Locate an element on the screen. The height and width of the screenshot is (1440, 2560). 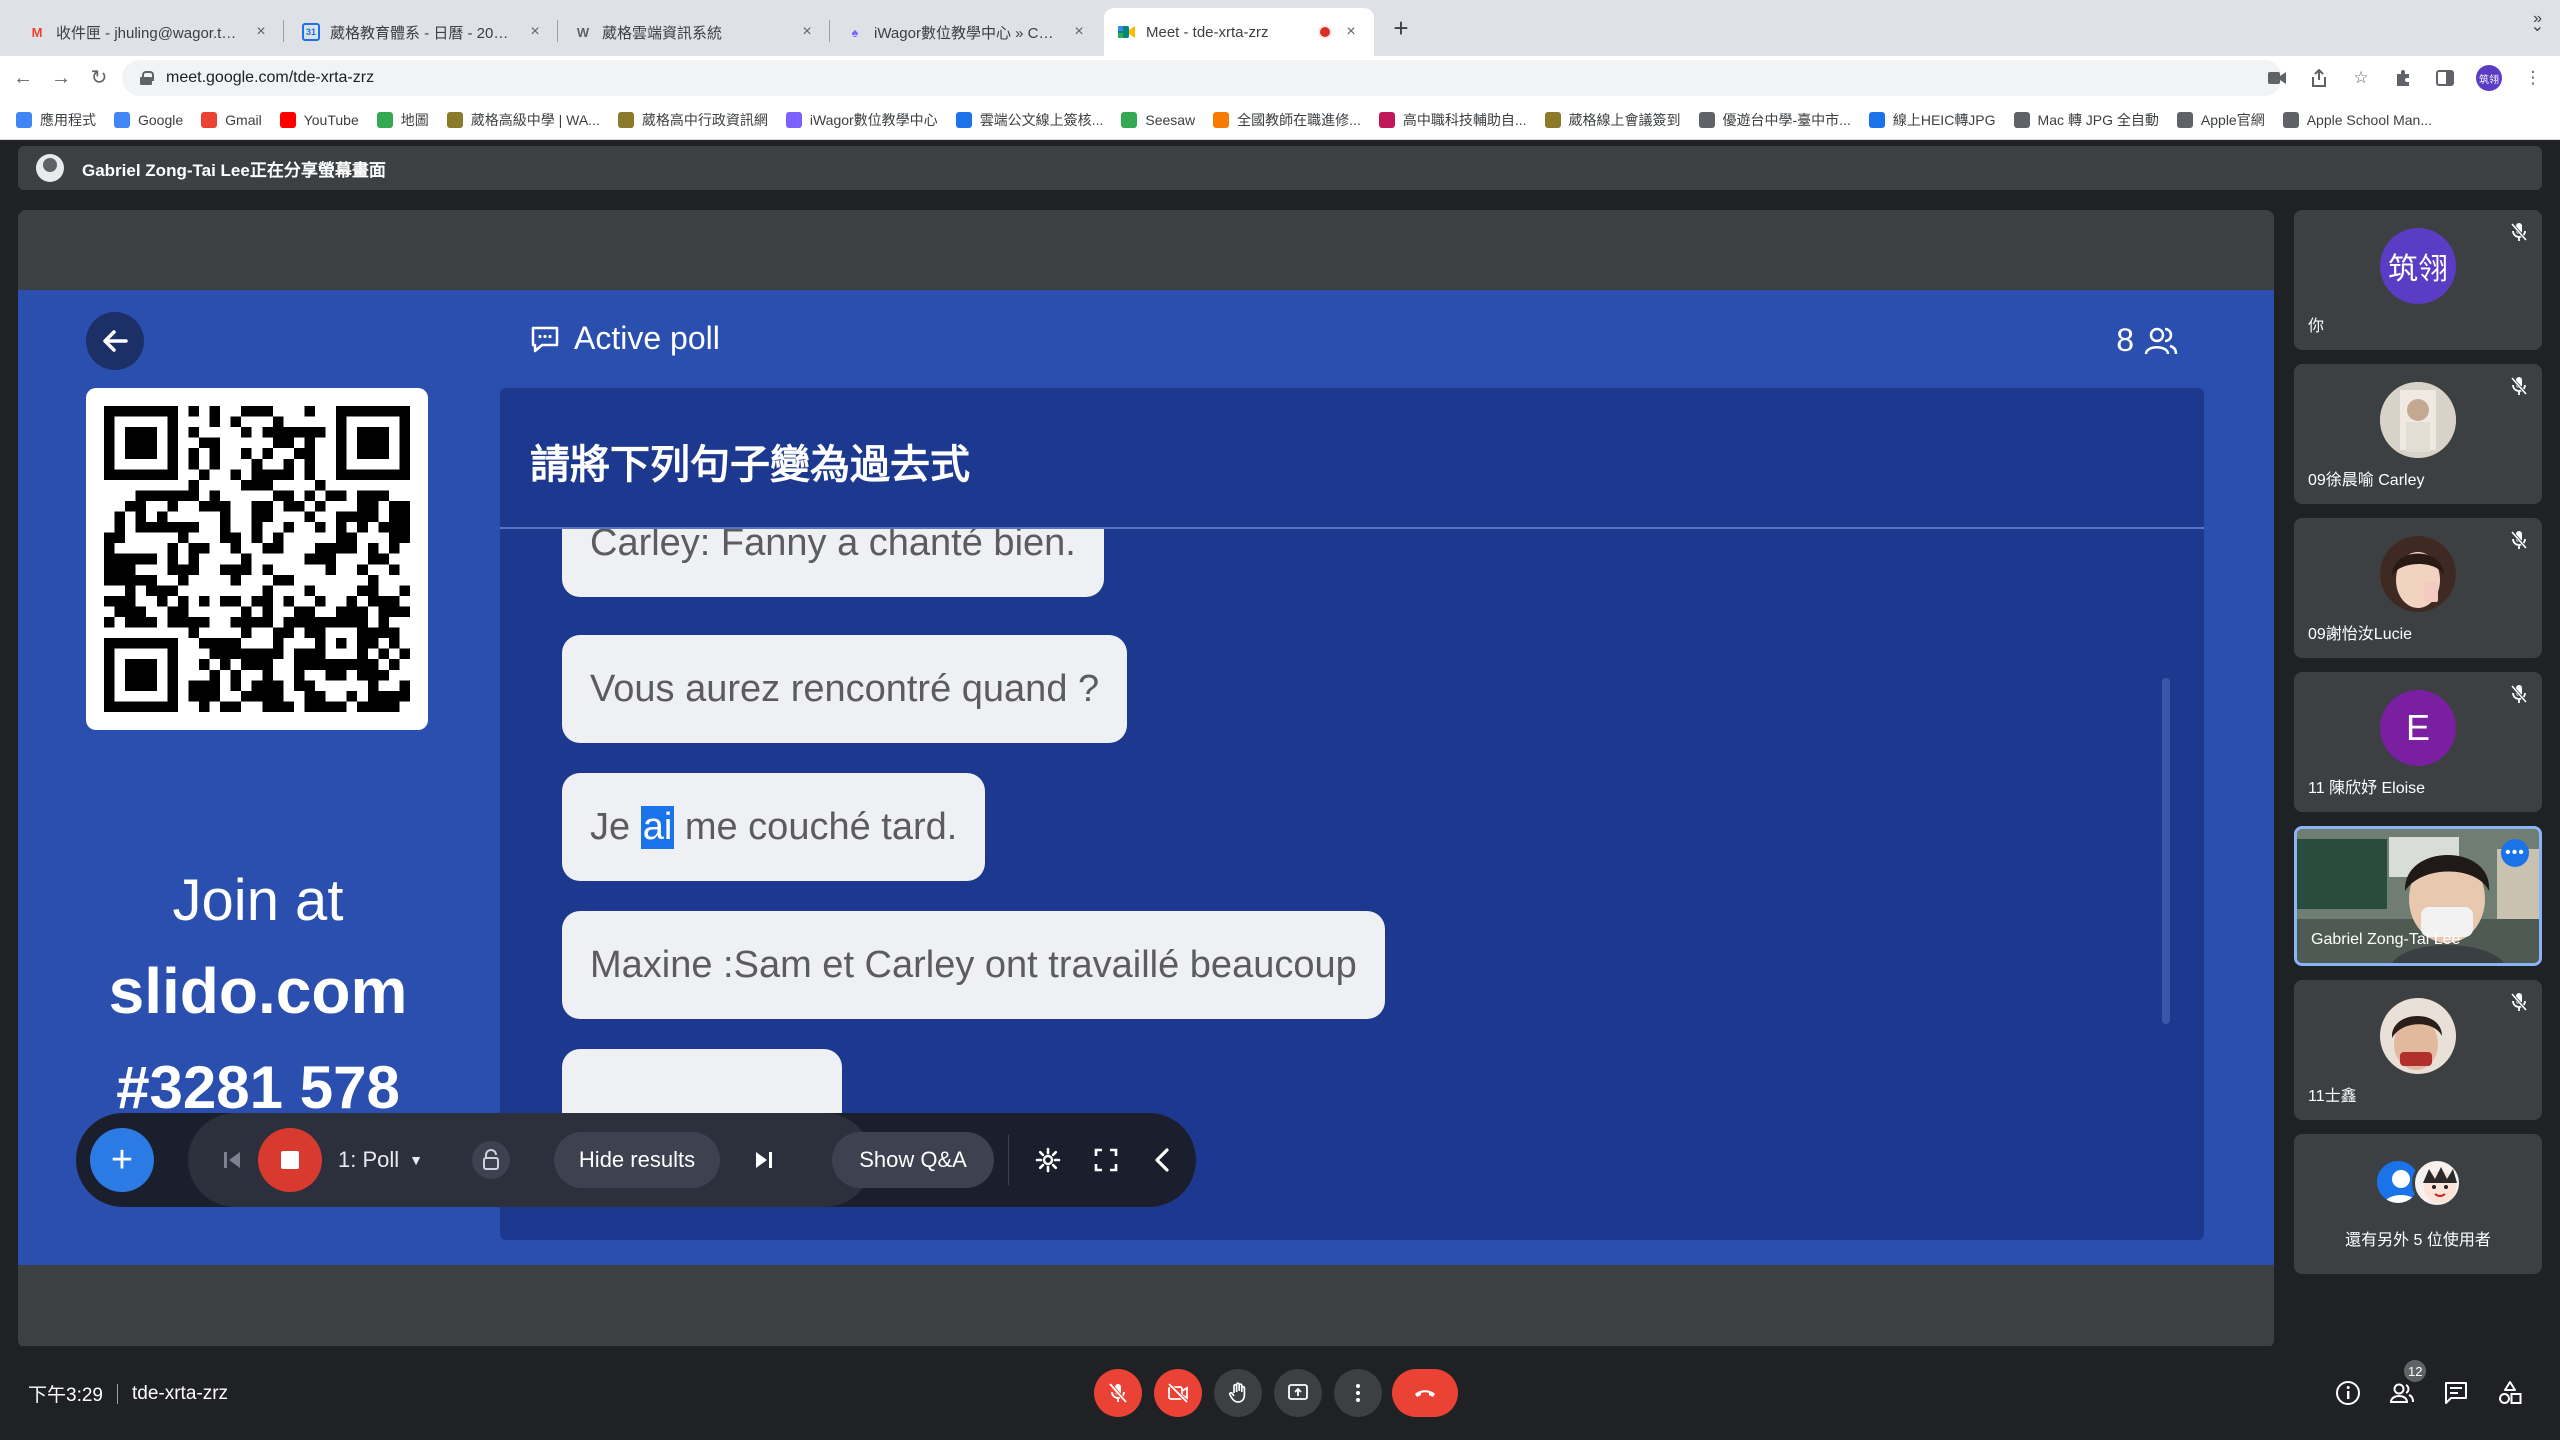
join-info: Join at slido.com #3281 578 is located at coordinates (258, 998).